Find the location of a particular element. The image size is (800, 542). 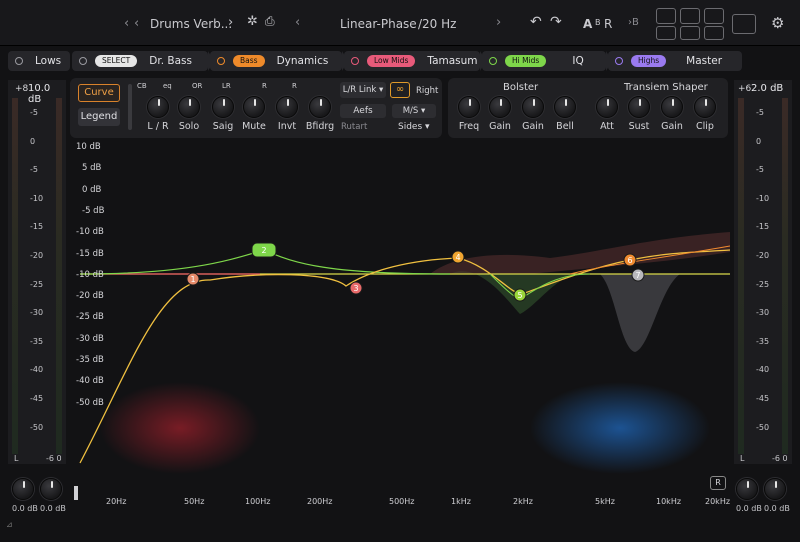

transient-title: Transiem Shaper is located at coordinates (666, 87).